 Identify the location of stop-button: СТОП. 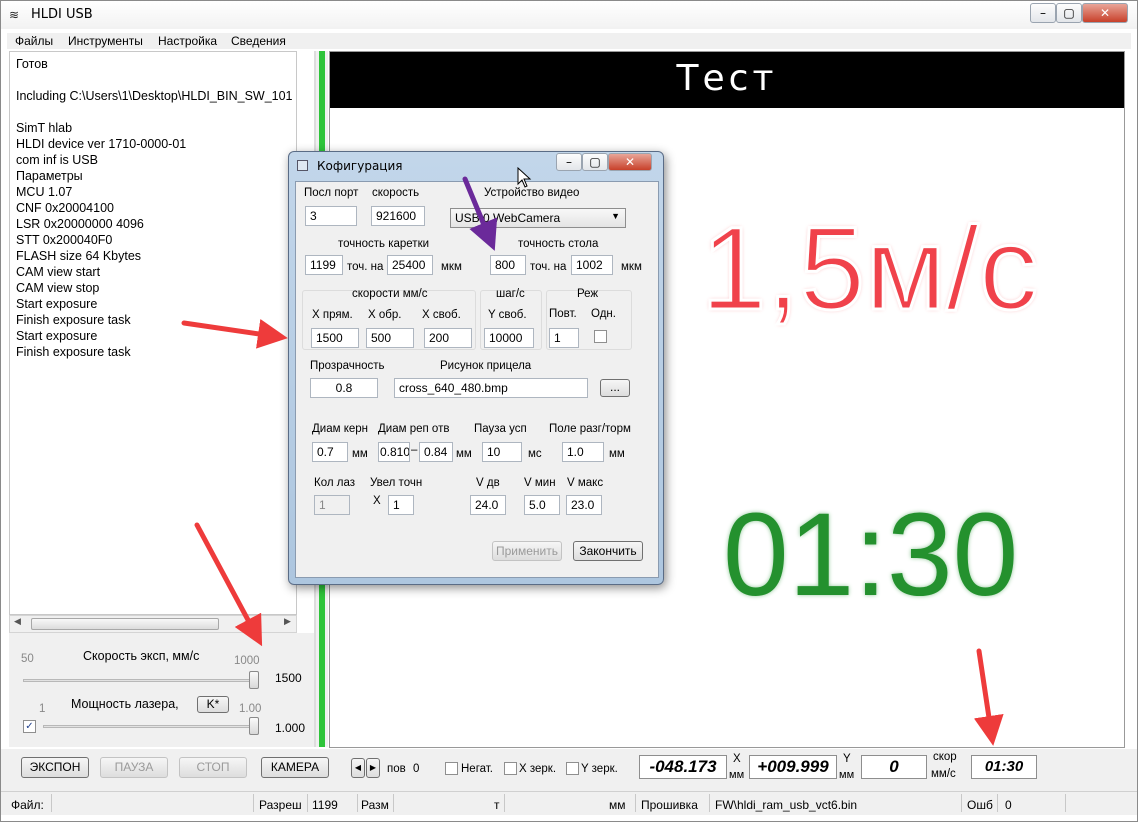
(213, 767).